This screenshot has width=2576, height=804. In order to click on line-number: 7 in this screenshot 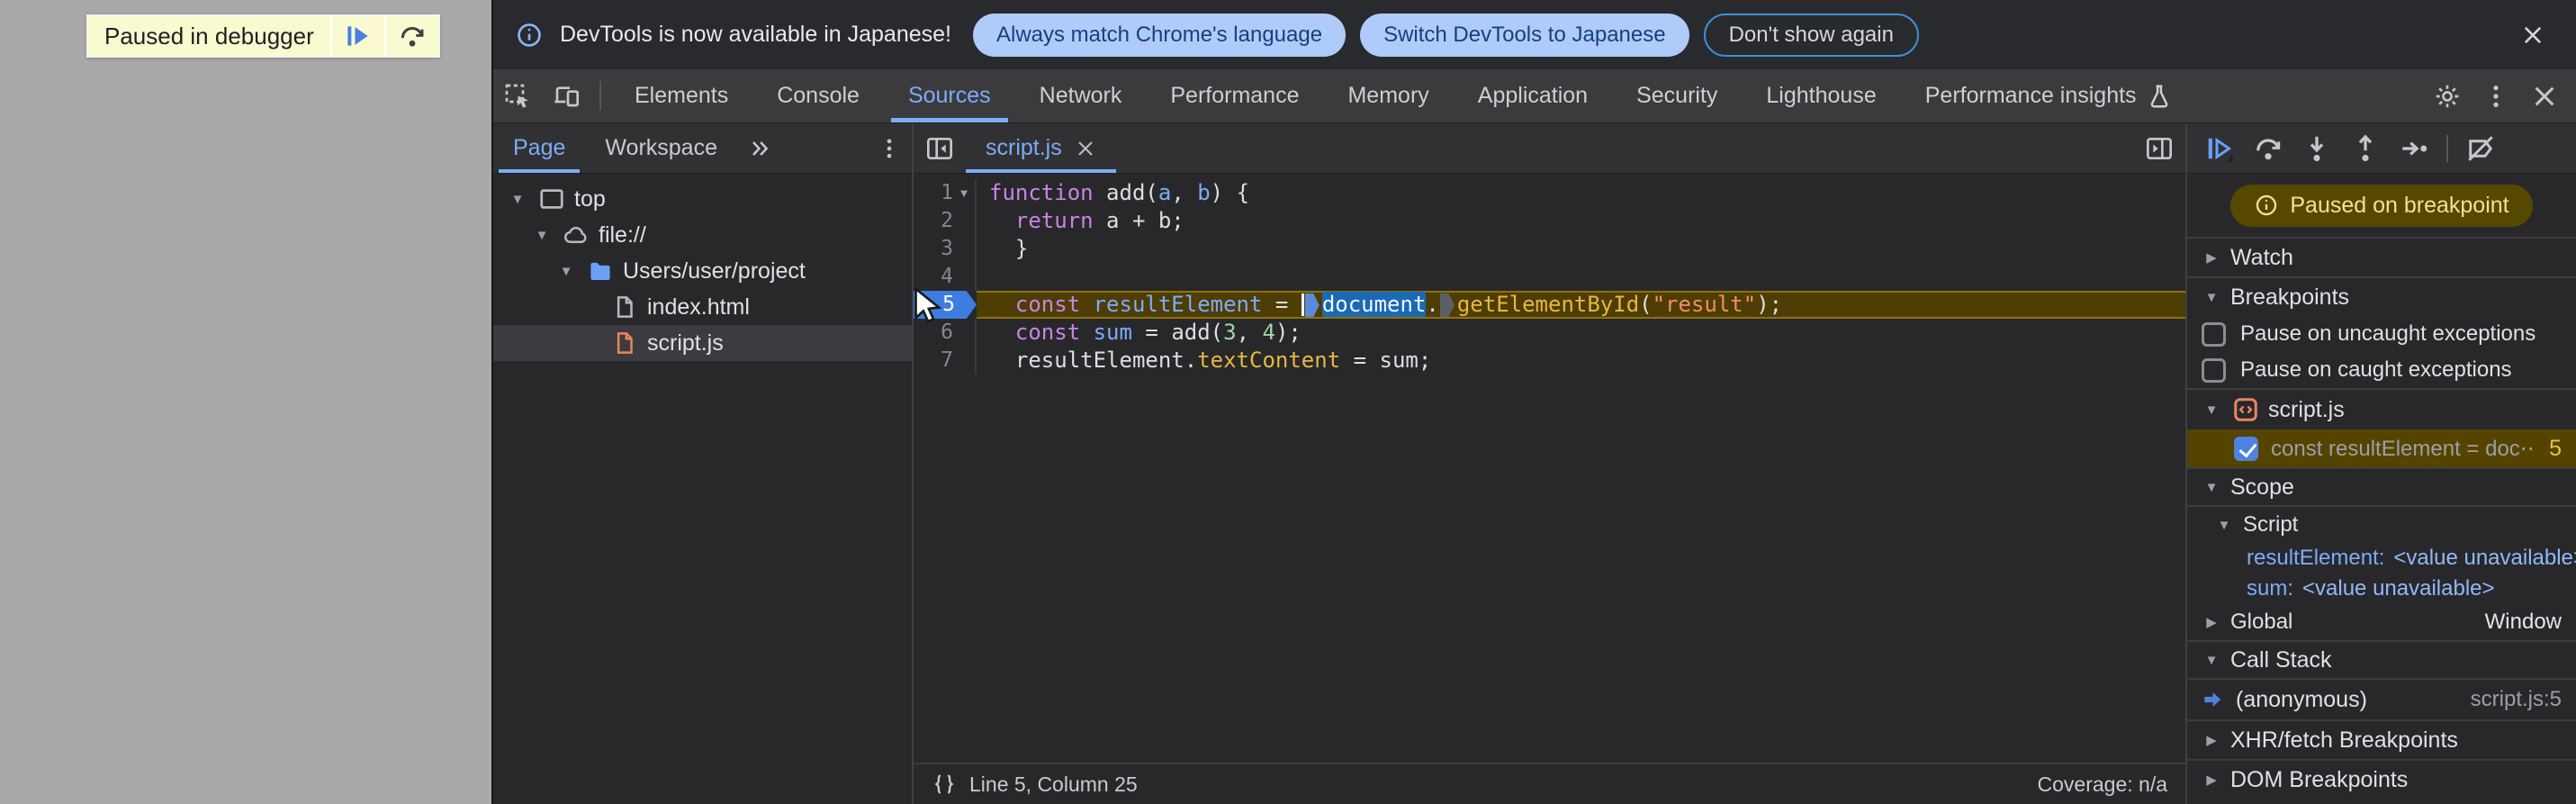, I will do `click(945, 361)`.